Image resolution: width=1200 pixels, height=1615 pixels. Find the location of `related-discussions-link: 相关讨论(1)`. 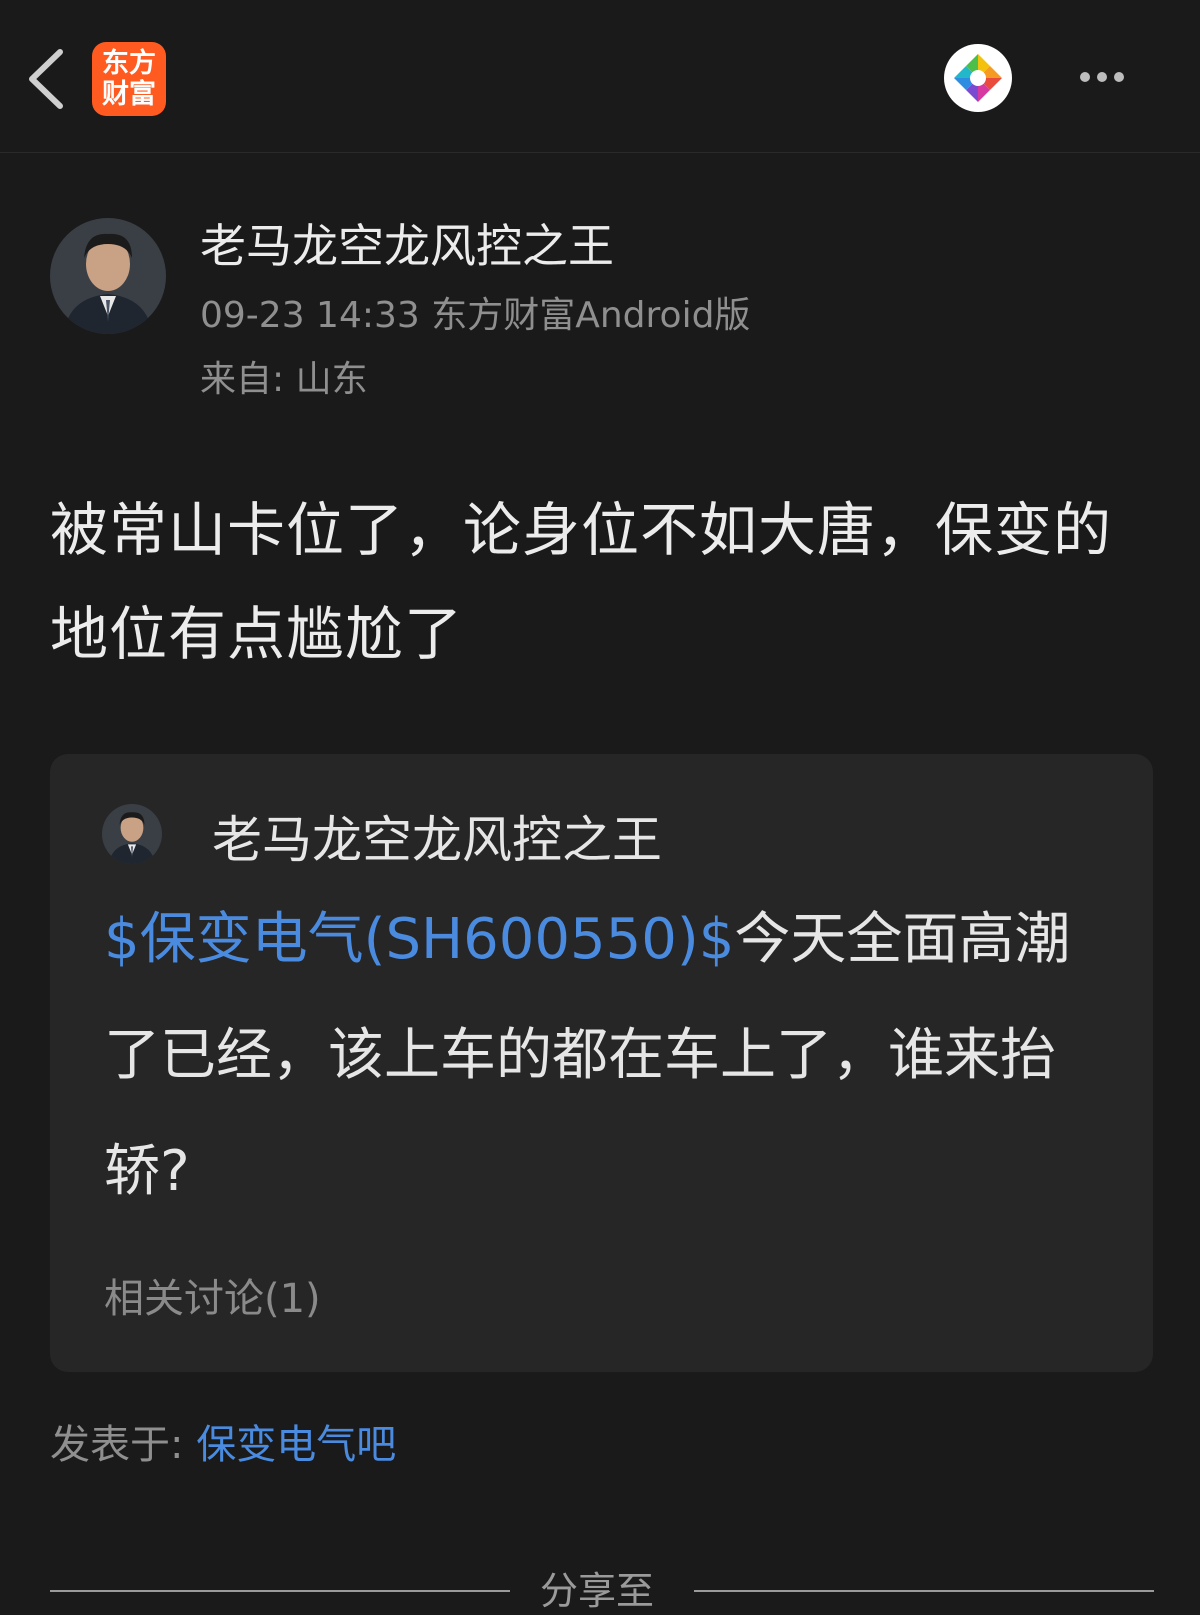

related-discussions-link: 相关讨论(1) is located at coordinates (212, 1295).